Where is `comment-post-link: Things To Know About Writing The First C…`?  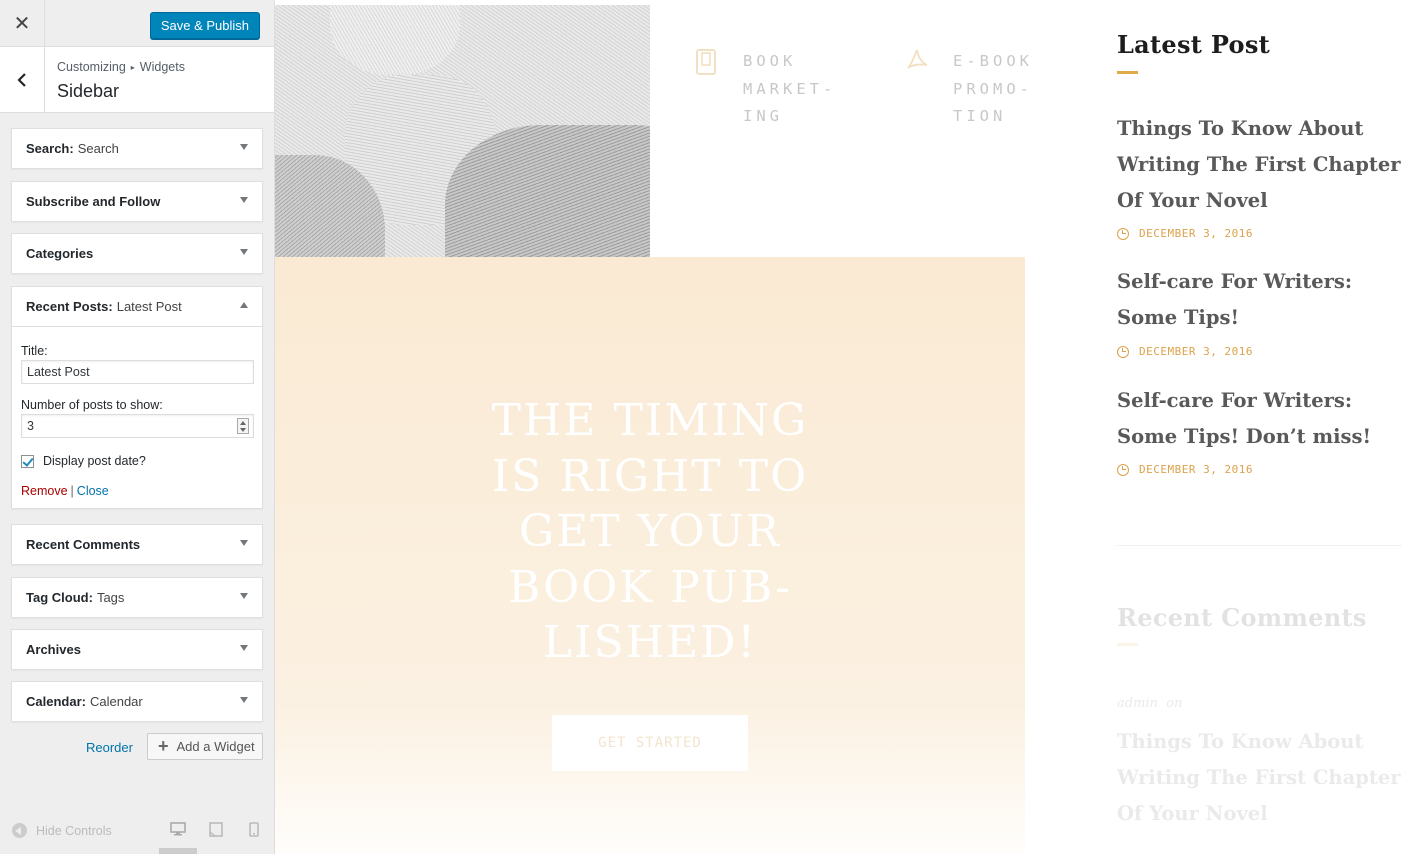
comment-post-link: Things To Know About Writing The First C… is located at coordinates (1262, 778).